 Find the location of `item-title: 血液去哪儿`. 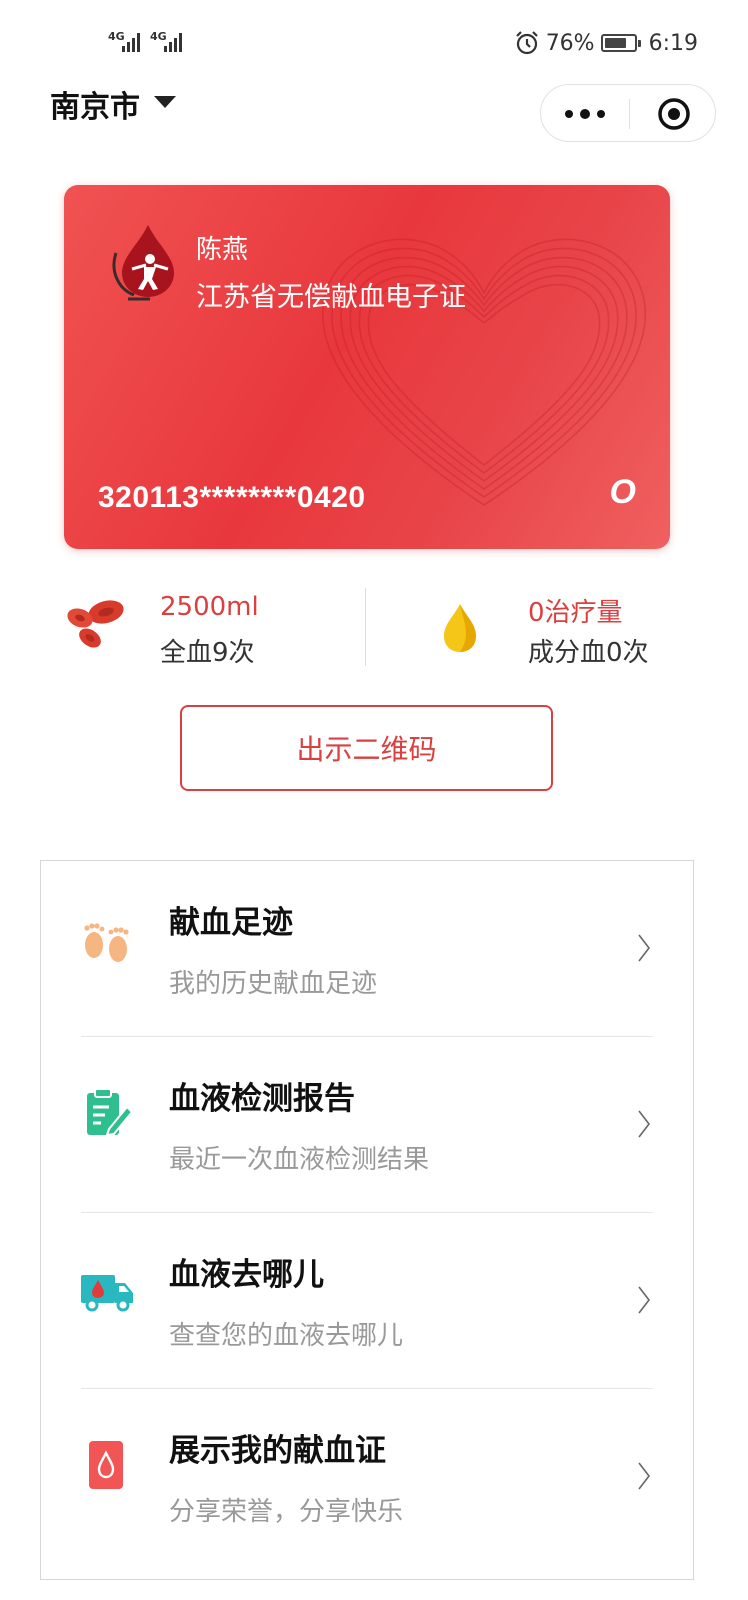

item-title: 血液去哪儿 is located at coordinates (246, 1275).